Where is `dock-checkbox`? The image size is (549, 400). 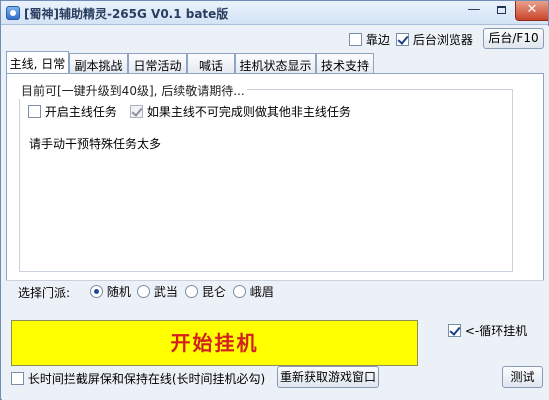
dock-checkbox is located at coordinates (355, 39).